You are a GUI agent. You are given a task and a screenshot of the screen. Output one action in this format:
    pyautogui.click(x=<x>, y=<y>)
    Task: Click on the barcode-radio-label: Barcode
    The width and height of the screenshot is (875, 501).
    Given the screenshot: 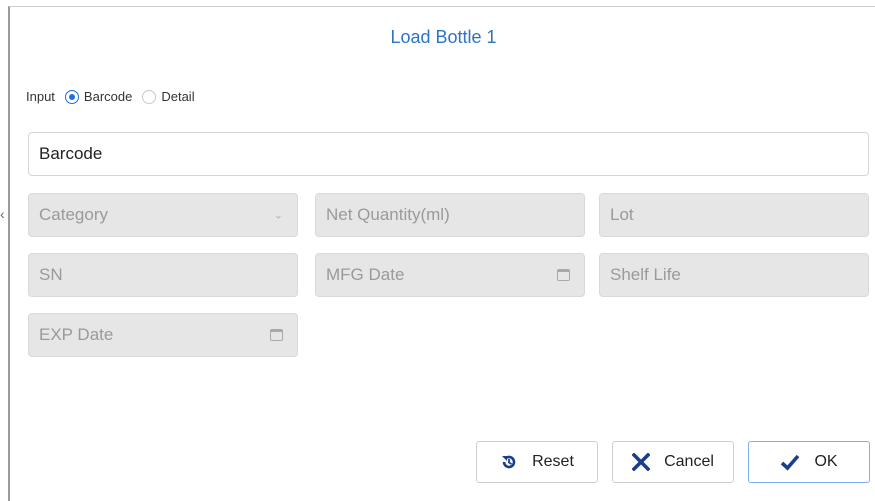 What is the action you would take?
    pyautogui.click(x=108, y=96)
    